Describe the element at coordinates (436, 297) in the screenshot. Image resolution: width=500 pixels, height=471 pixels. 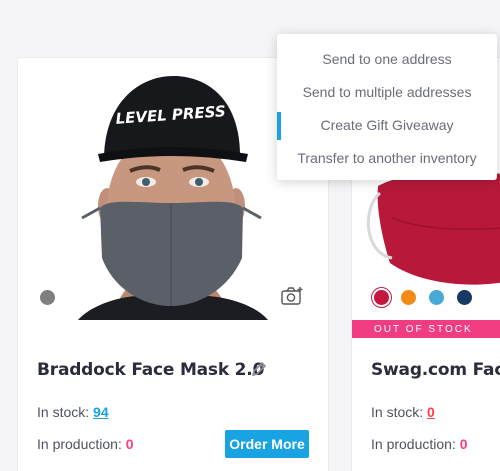
I see `color-swatch-blue` at that location.